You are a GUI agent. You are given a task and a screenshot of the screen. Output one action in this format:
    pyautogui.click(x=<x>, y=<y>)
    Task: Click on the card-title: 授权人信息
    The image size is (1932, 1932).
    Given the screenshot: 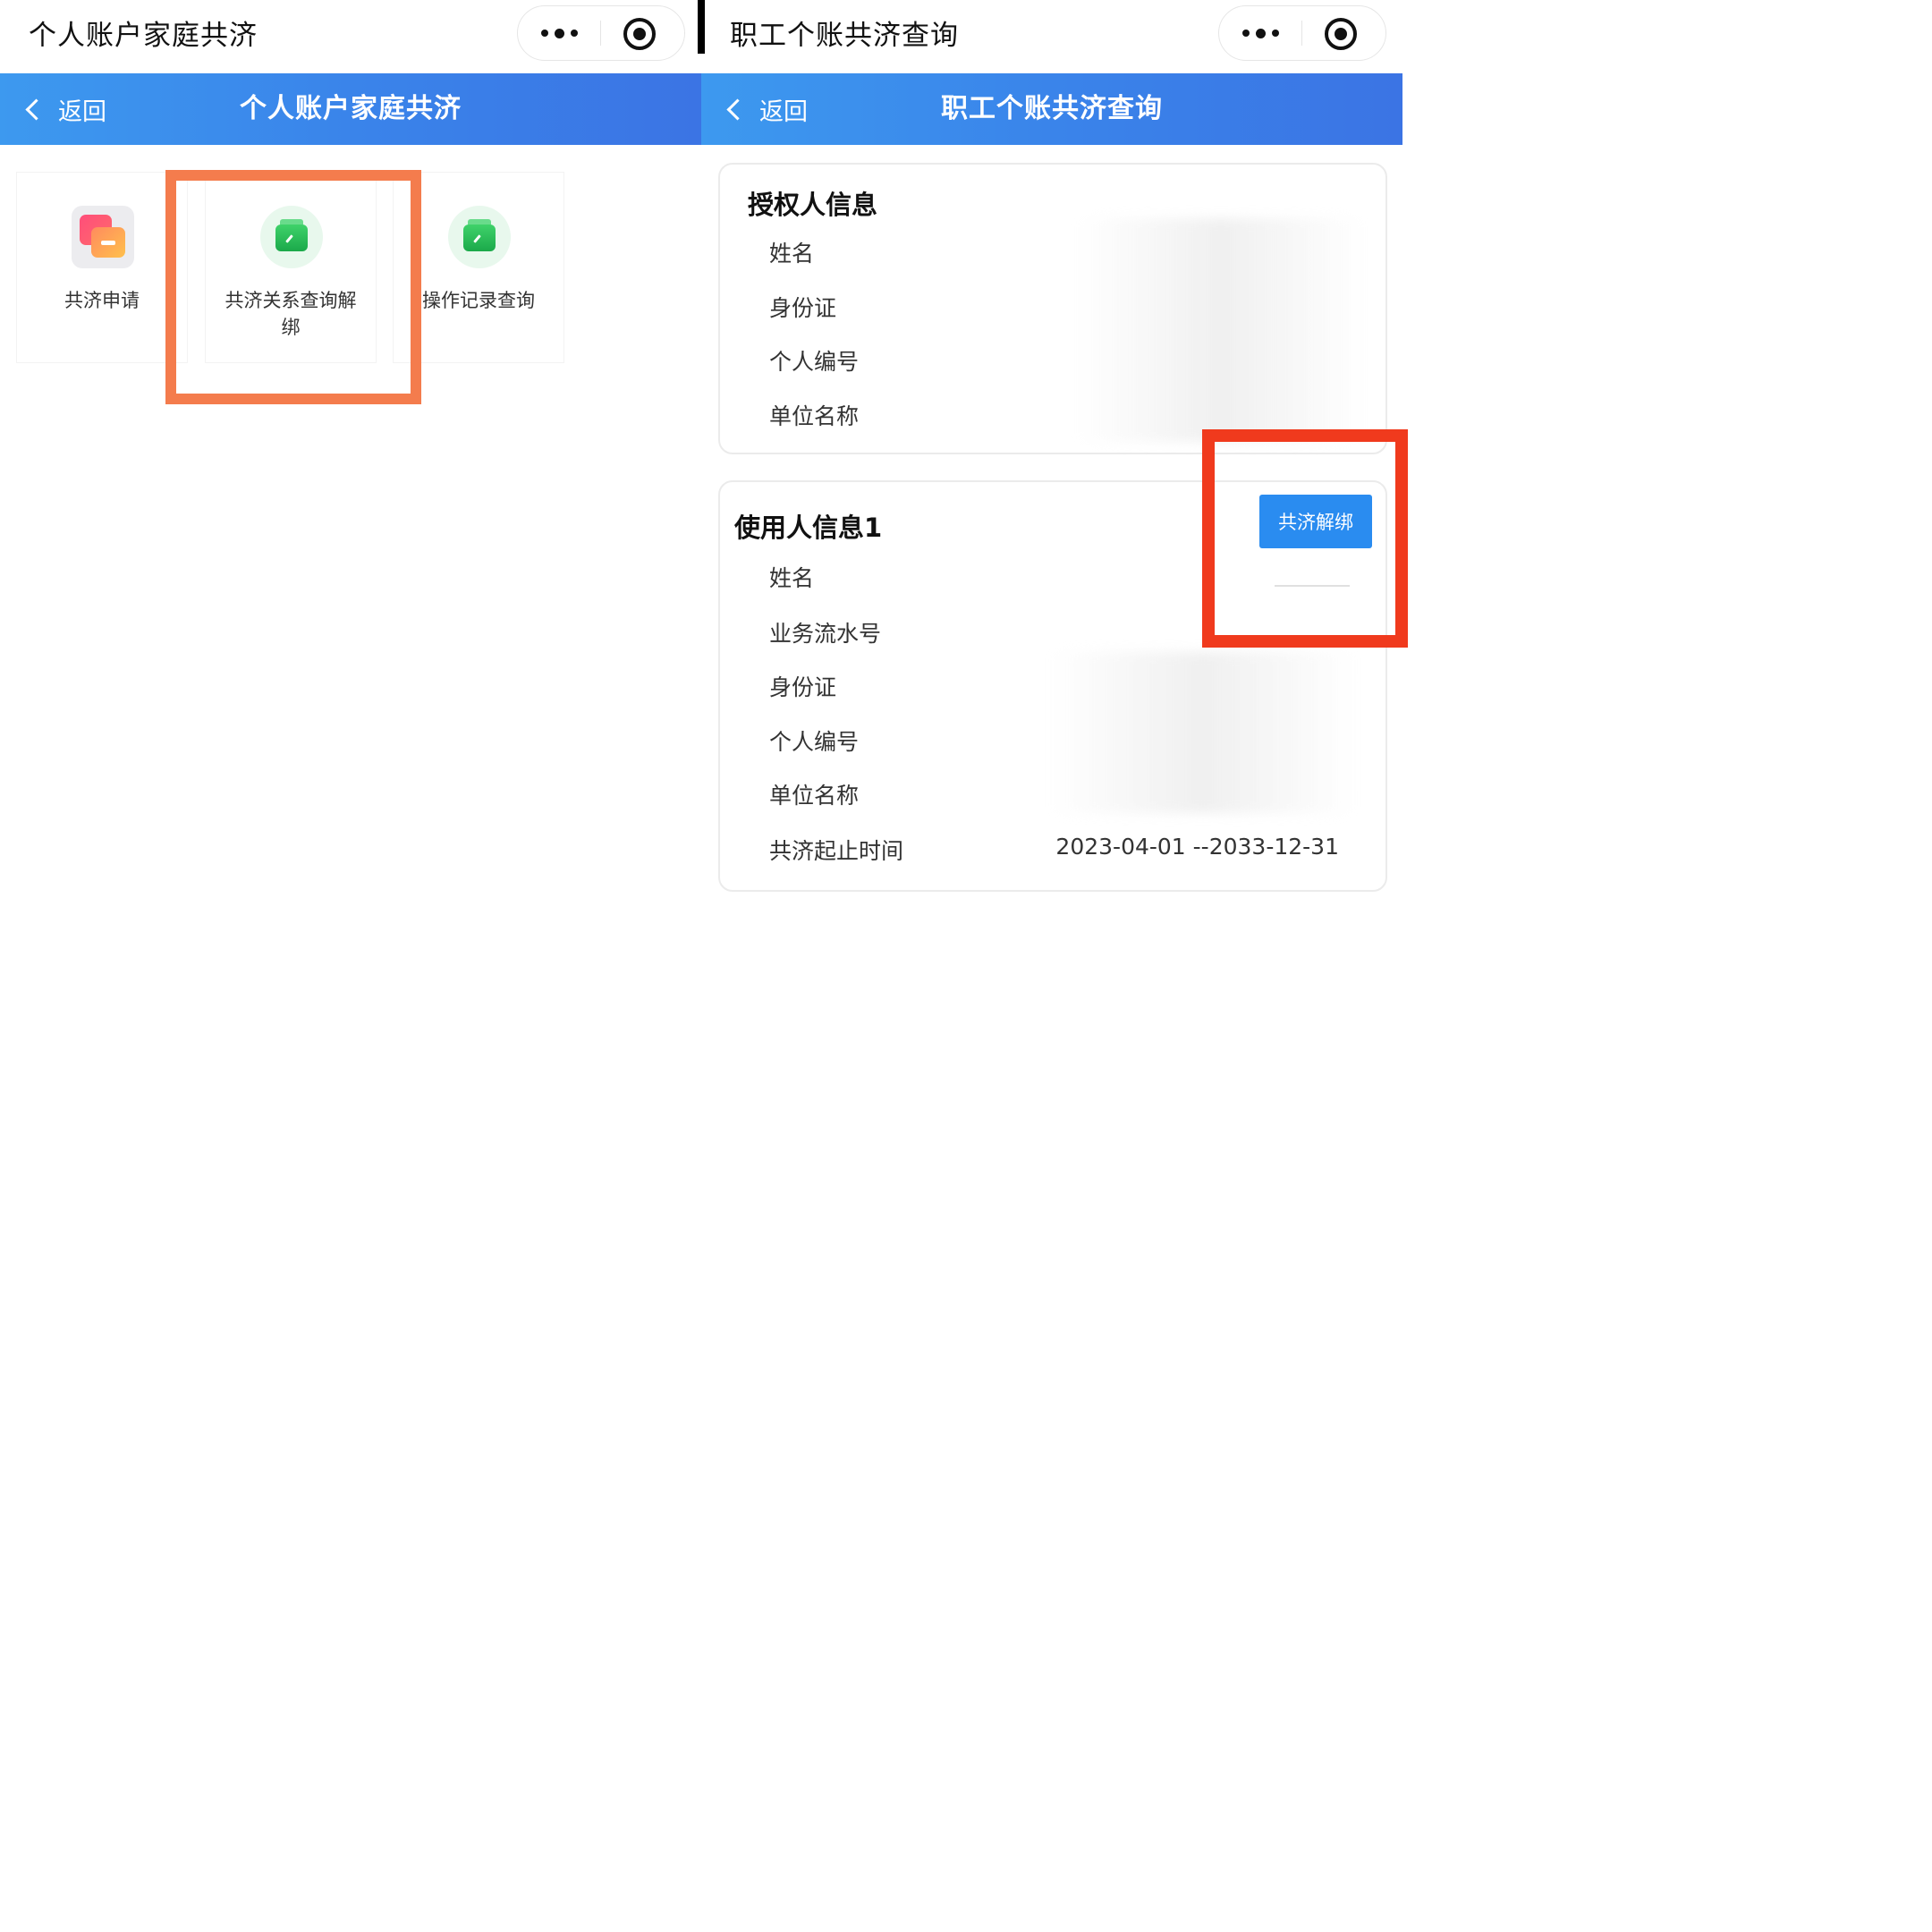 What is the action you would take?
    pyautogui.click(x=813, y=205)
    